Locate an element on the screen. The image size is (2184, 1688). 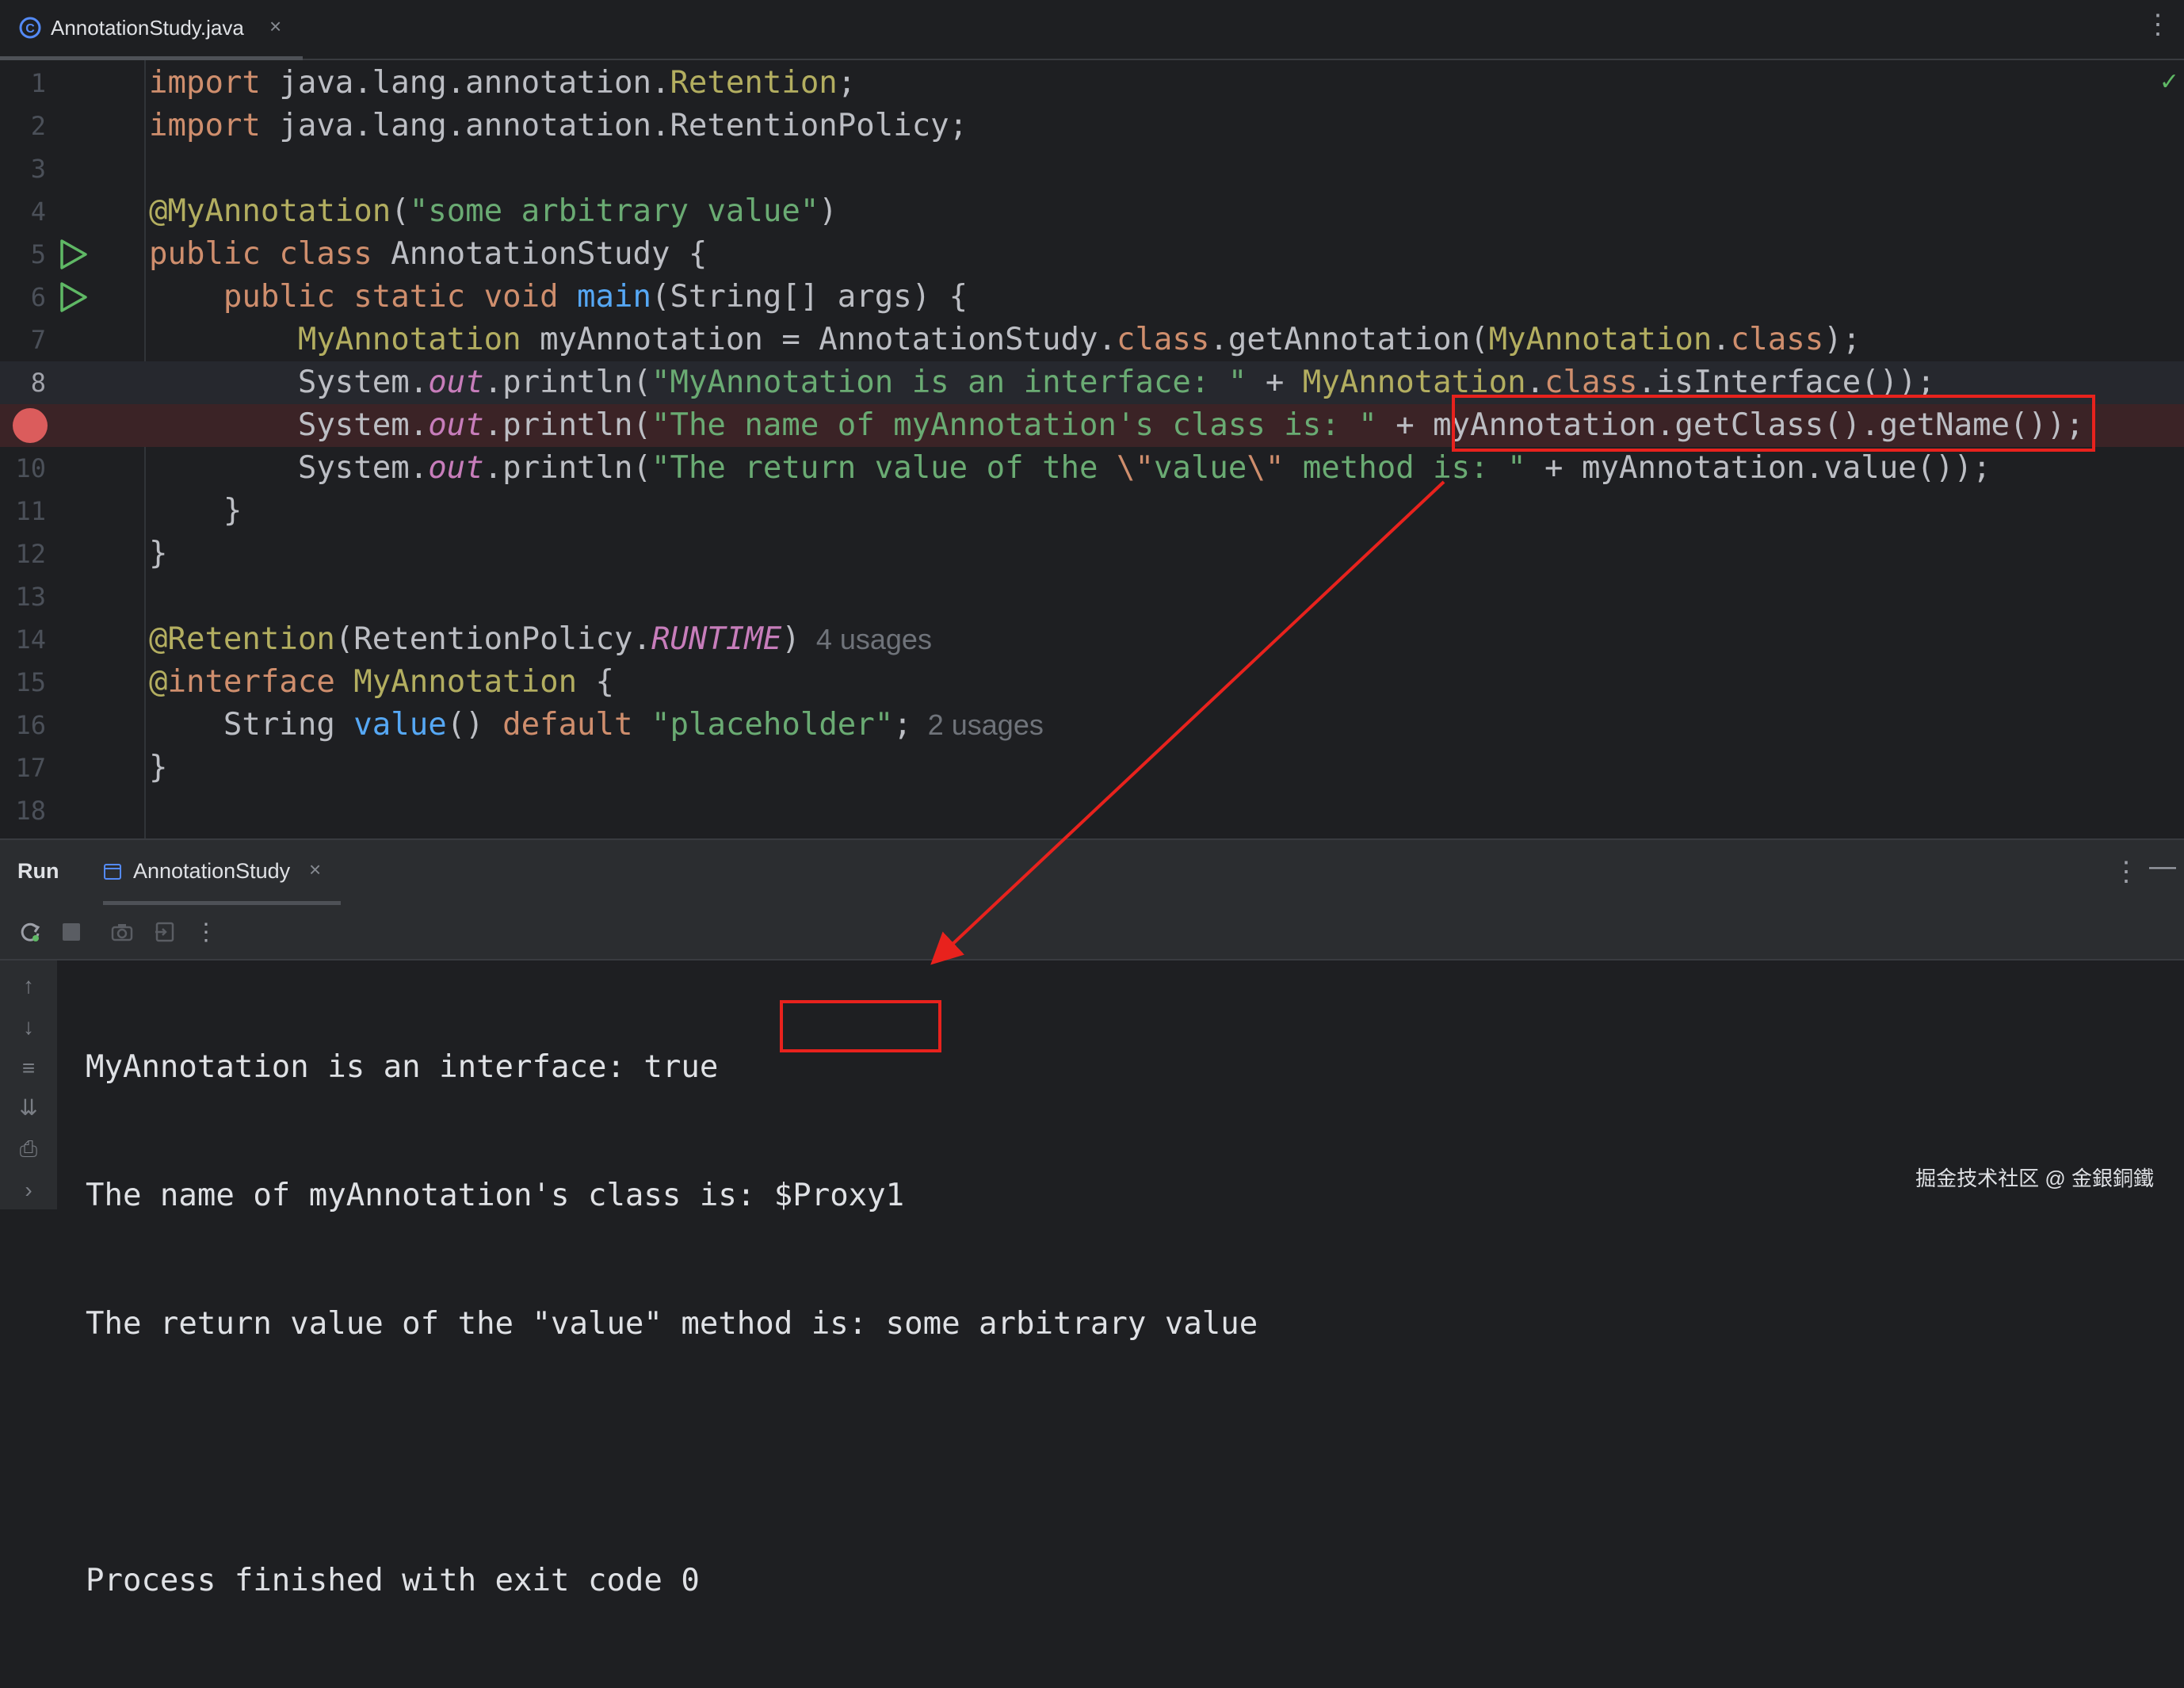
tab-run-annotation-study: AnnotationStudy × is located at coordinates (222, 872).